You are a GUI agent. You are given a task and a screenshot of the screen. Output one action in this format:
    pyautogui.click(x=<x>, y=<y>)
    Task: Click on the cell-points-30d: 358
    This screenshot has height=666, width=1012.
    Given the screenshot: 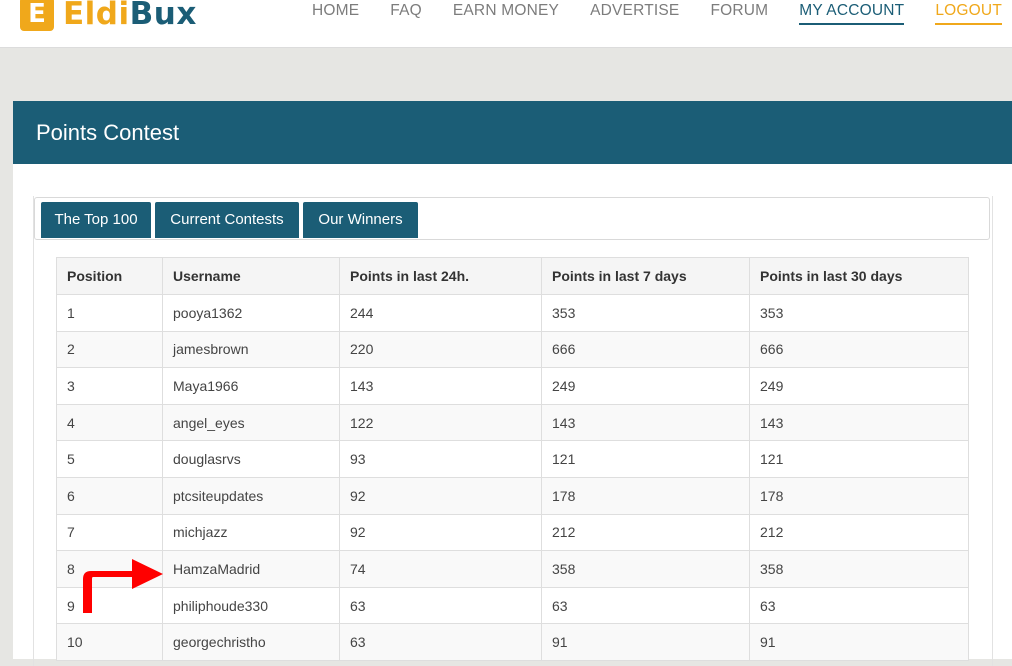 What is the action you would take?
    pyautogui.click(x=859, y=569)
    